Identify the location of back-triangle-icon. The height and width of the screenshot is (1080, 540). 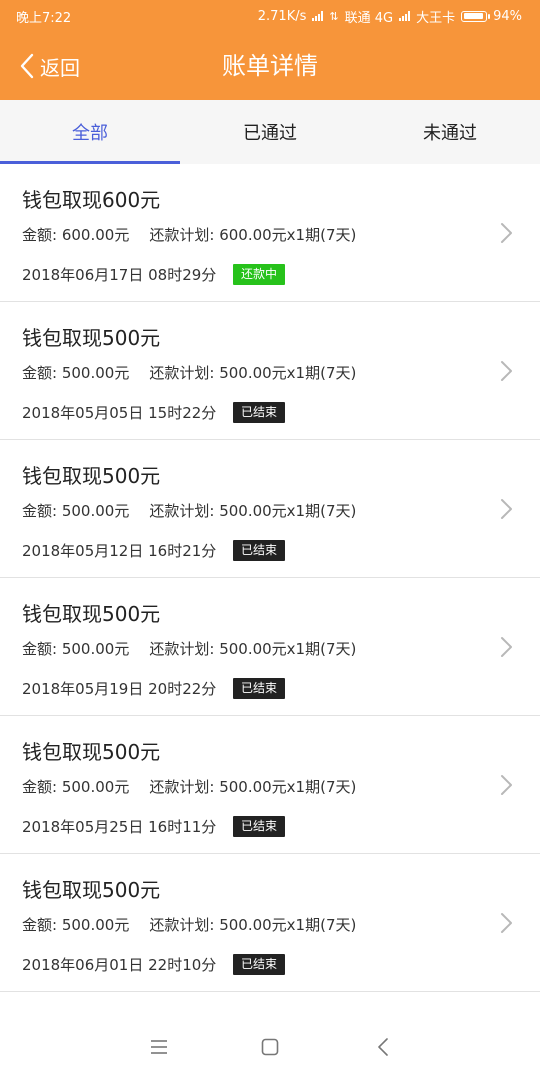
(383, 1047).